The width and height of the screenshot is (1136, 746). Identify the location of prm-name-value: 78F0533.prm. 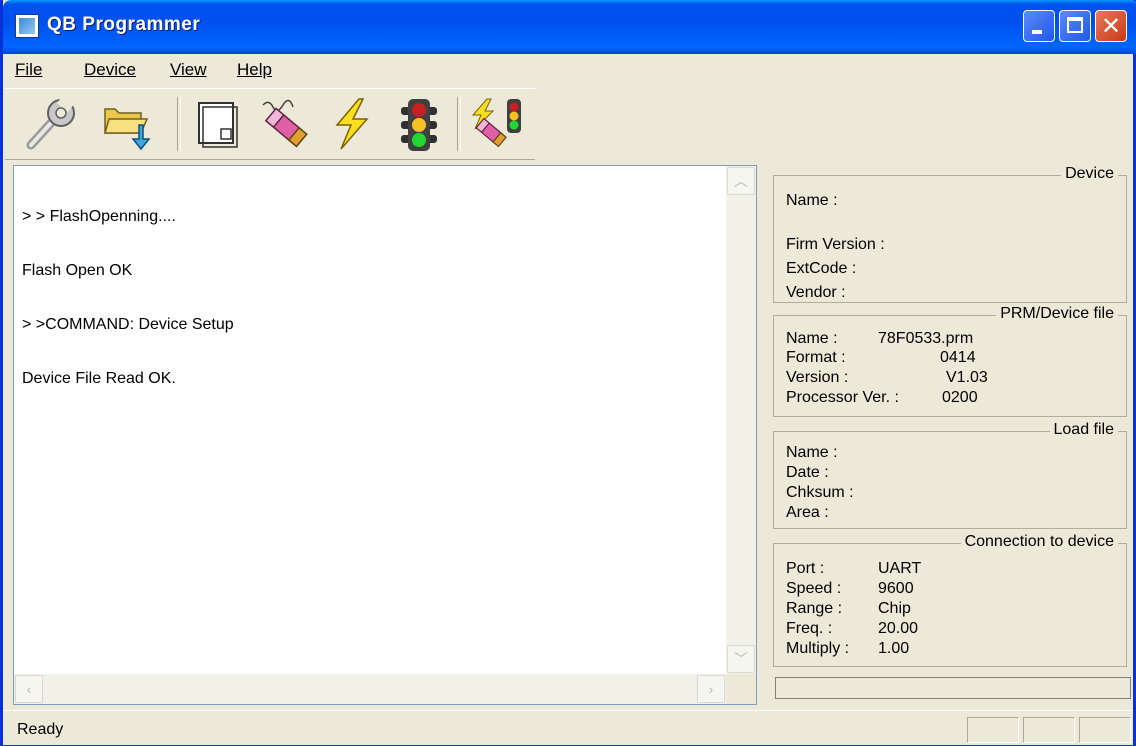
(926, 338).